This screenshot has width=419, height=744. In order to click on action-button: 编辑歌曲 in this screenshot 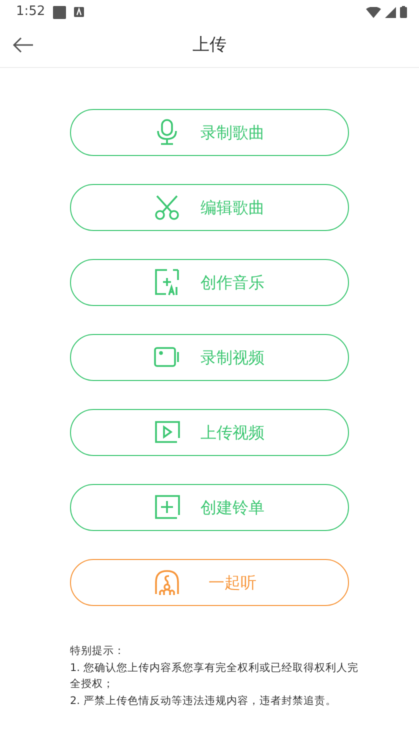, I will do `click(209, 207)`.